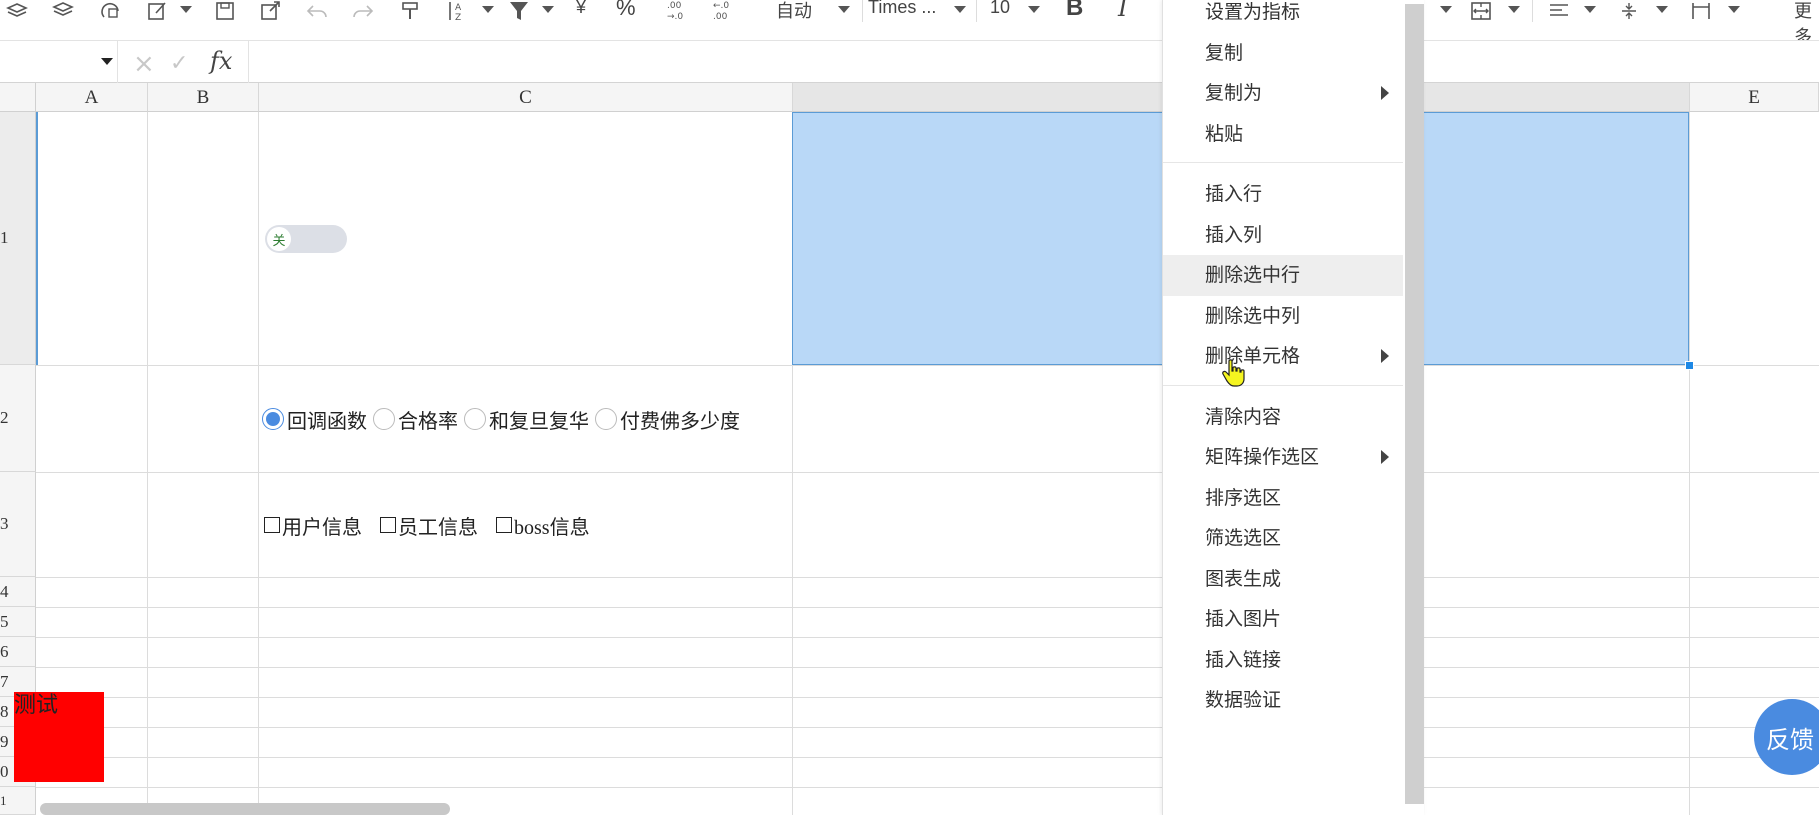 The image size is (1819, 815). I want to click on export-icon, so click(271, 11).